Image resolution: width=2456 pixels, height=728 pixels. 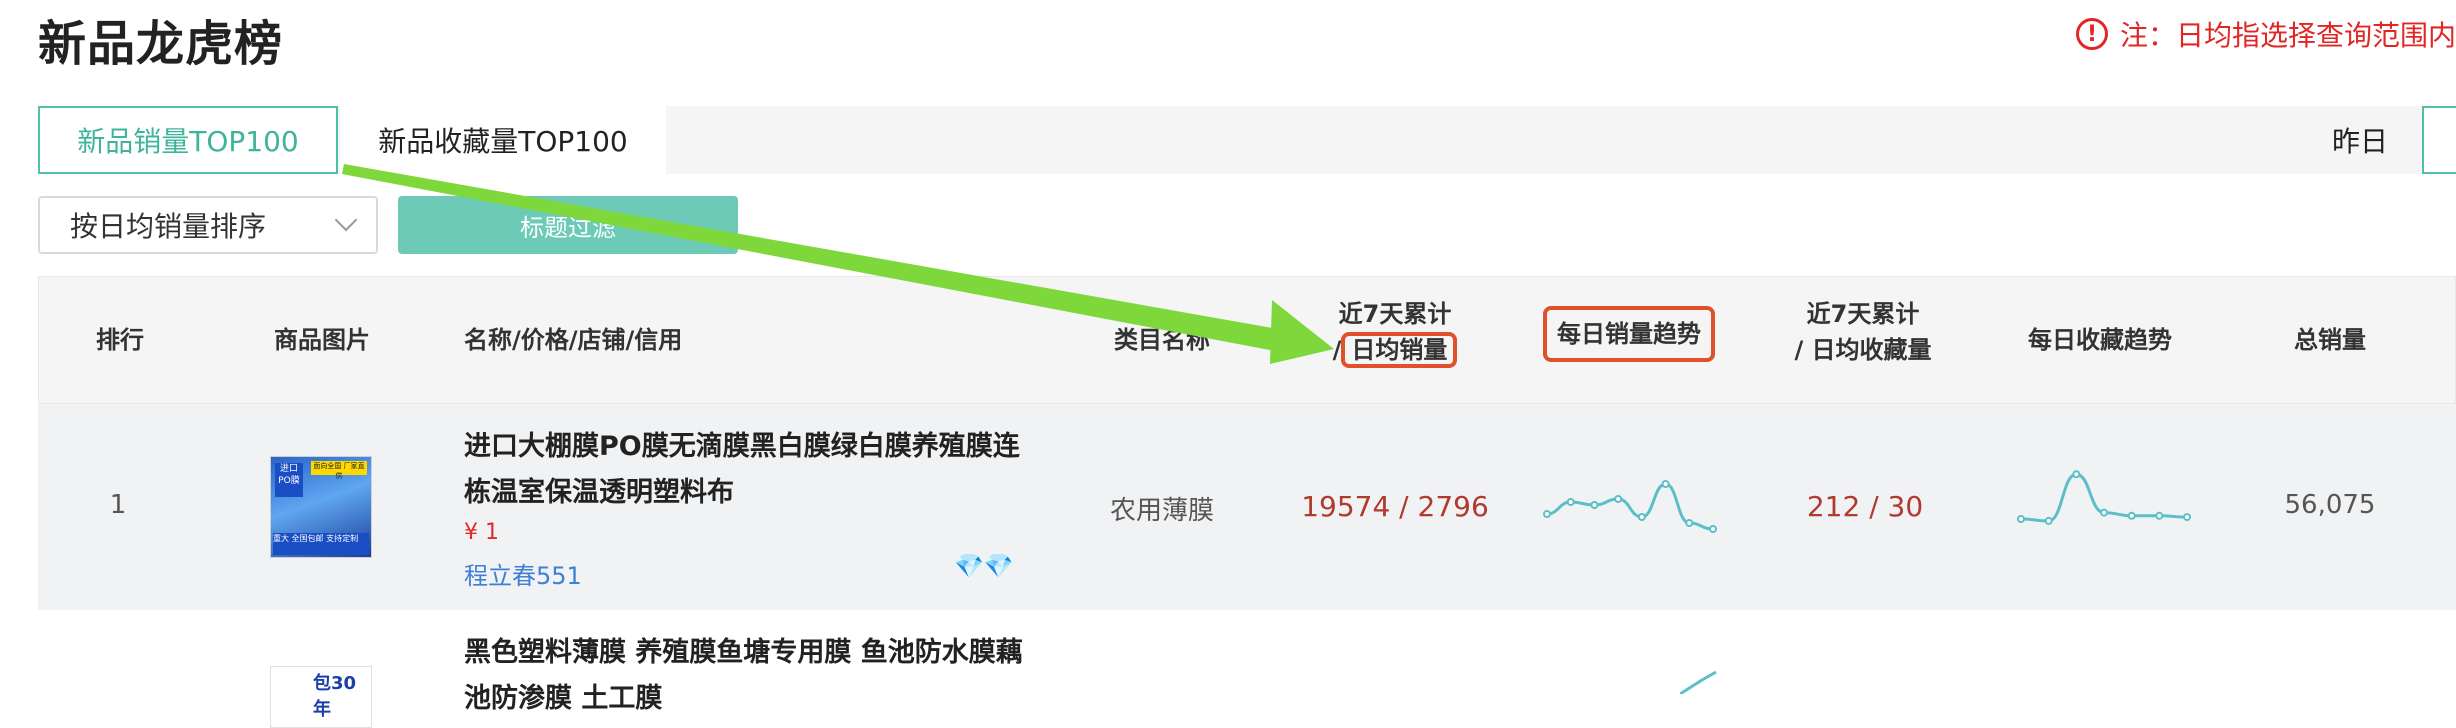 I want to click on shop-link: 程立春551, so click(x=523, y=573).